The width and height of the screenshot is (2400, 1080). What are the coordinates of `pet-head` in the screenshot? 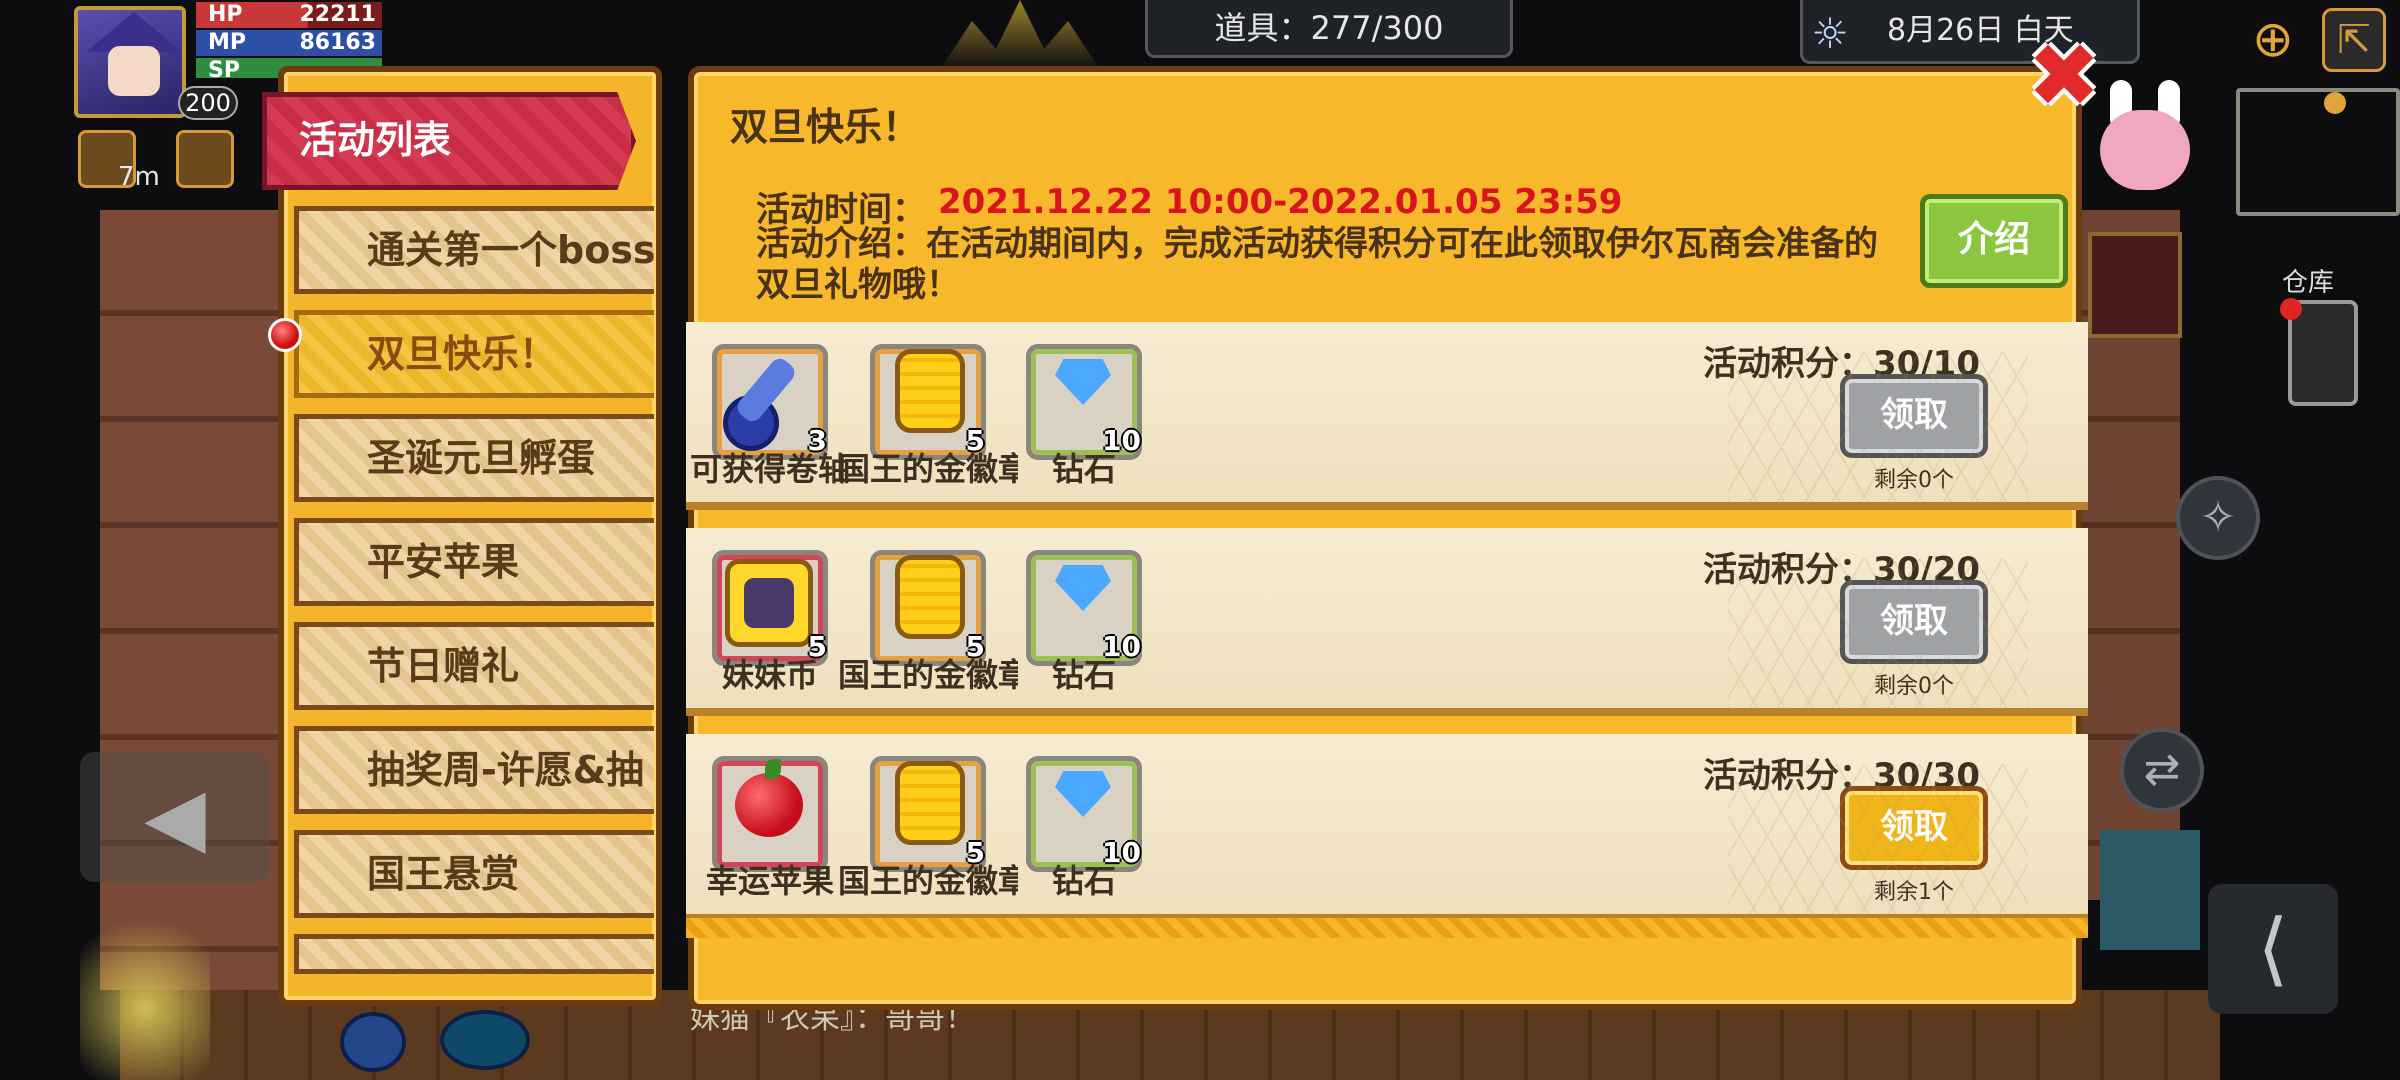 It's located at (2145, 150).